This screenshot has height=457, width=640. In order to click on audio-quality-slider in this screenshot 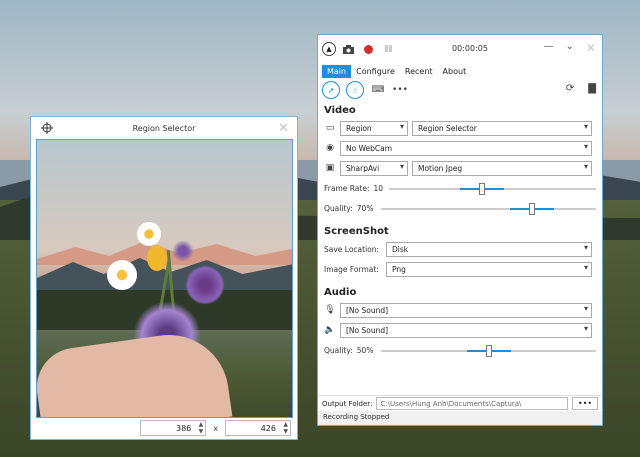, I will do `click(488, 350)`.